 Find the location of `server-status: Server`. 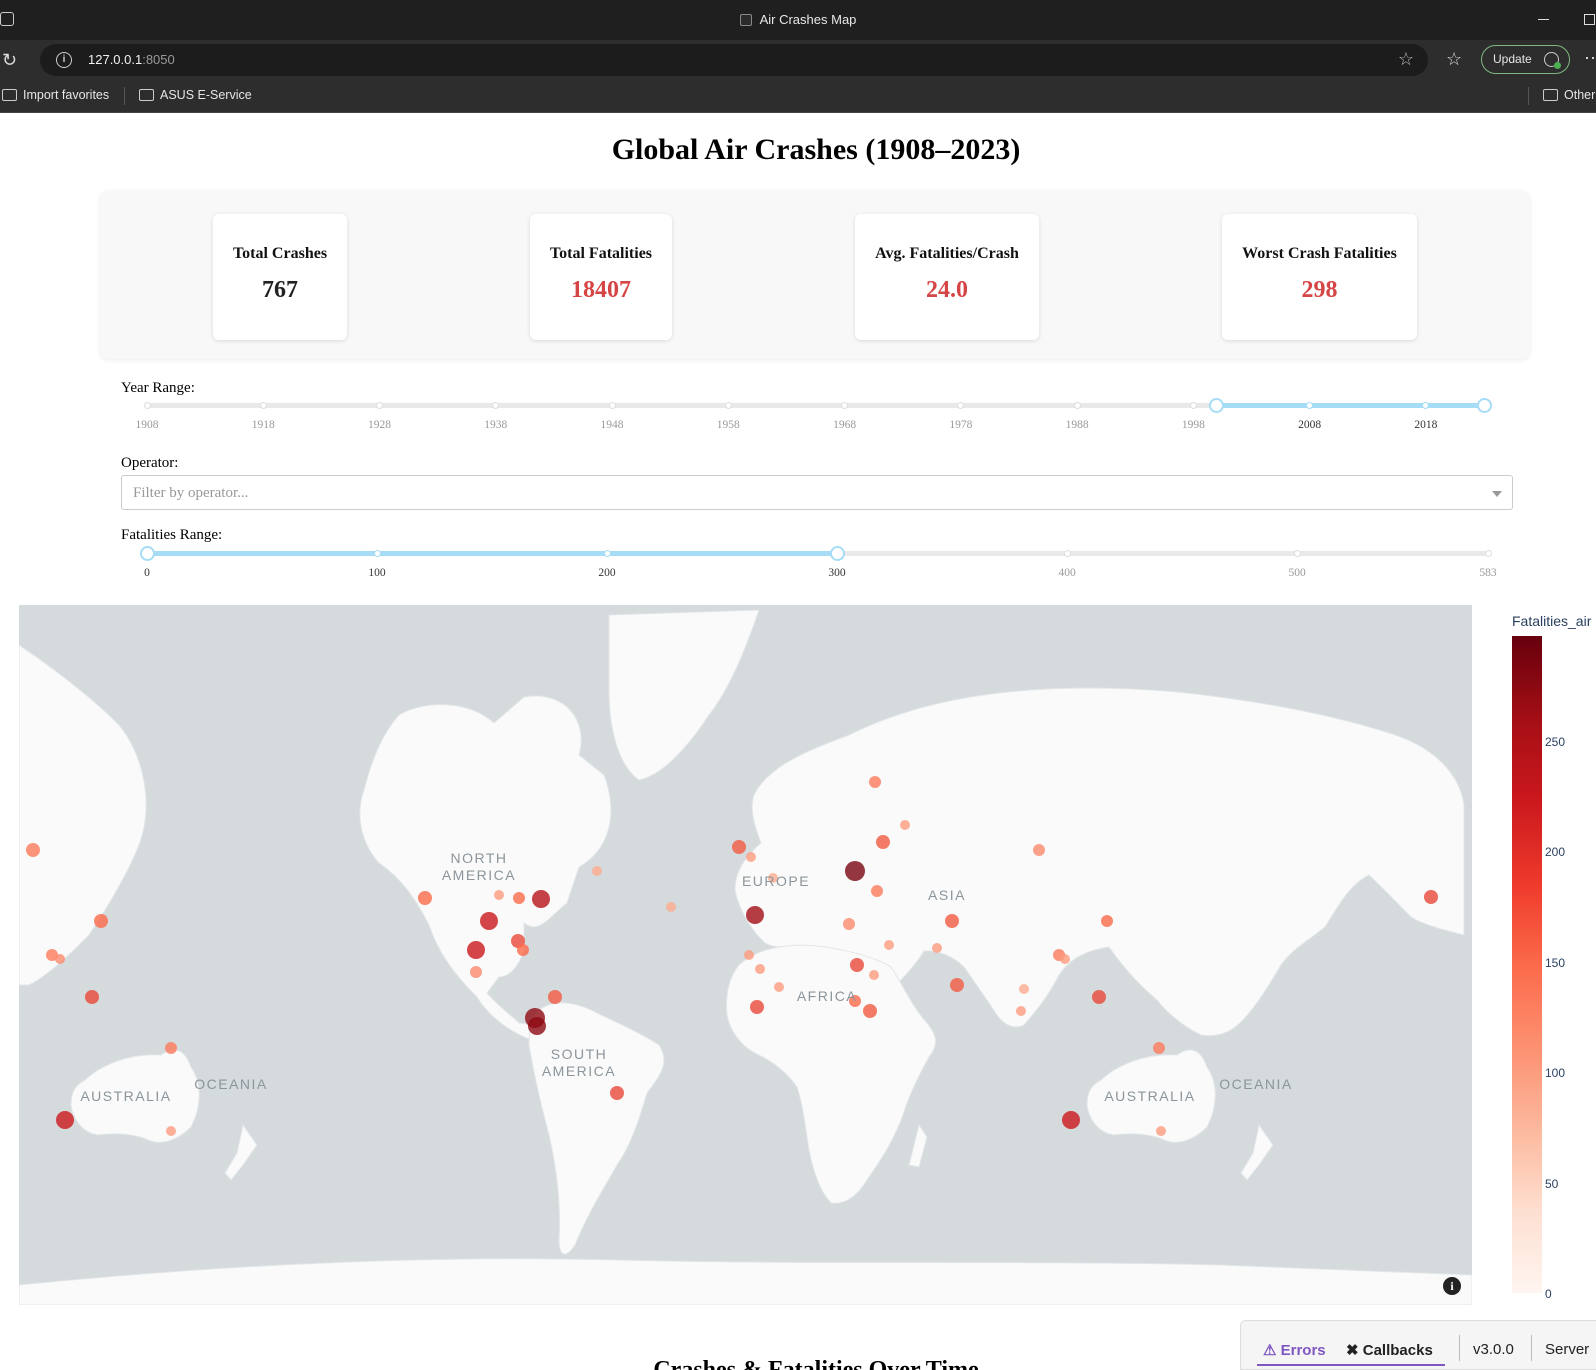

server-status: Server is located at coordinates (1567, 1349).